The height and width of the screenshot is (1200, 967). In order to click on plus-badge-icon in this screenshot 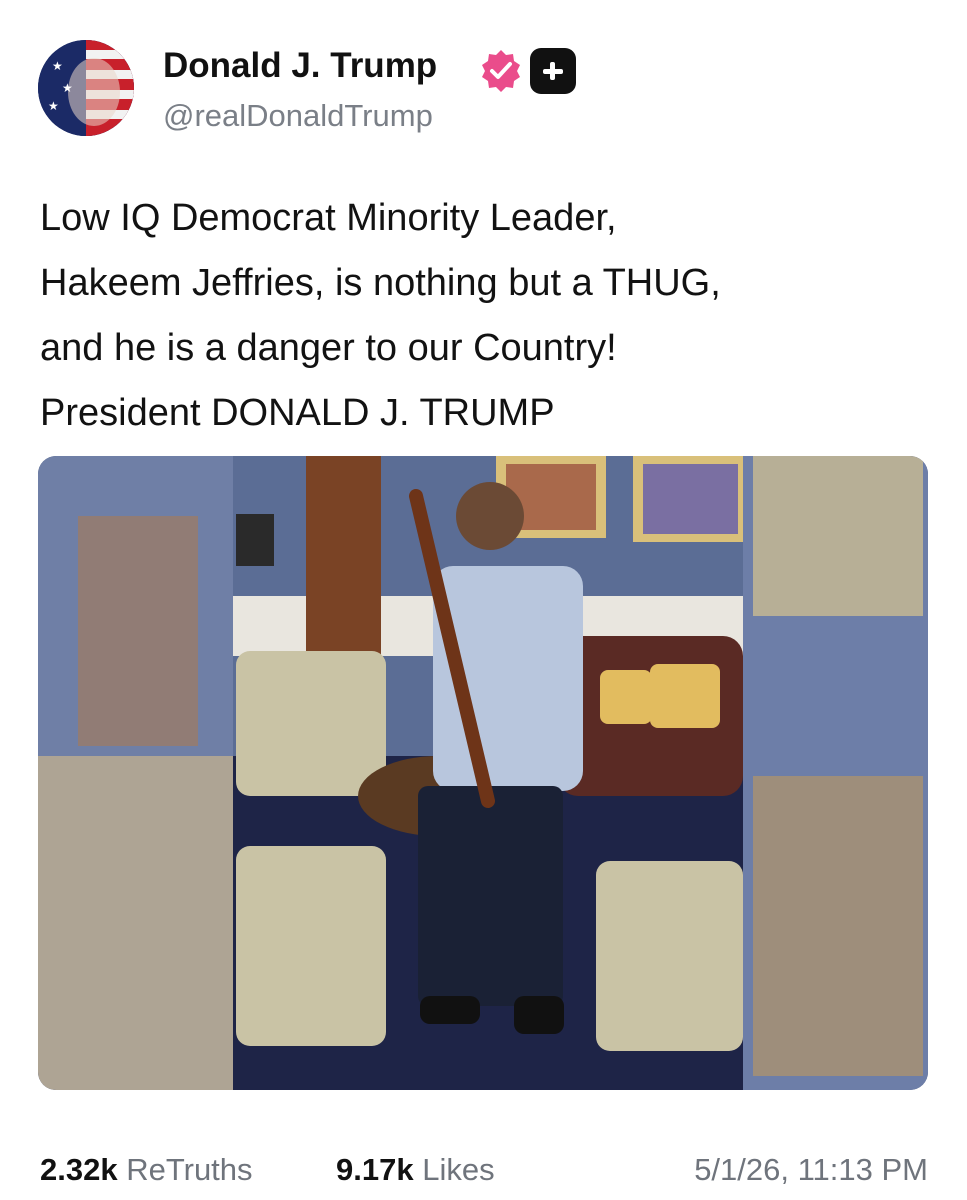, I will do `click(553, 71)`.